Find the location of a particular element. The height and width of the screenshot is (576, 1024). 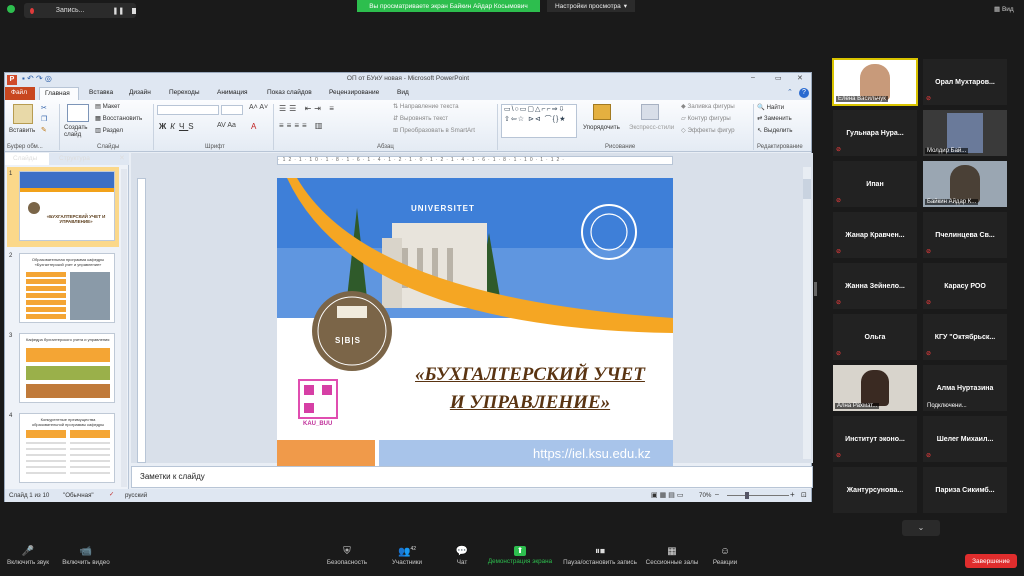

reactions-button: ☺ Реакции is located at coordinates (725, 556).